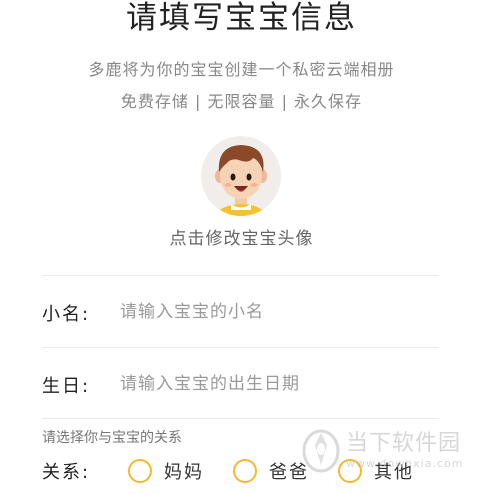 The width and height of the screenshot is (483, 494). What do you see at coordinates (241, 18) in the screenshot?
I see `page-title: 请填写宝宝信息` at bounding box center [241, 18].